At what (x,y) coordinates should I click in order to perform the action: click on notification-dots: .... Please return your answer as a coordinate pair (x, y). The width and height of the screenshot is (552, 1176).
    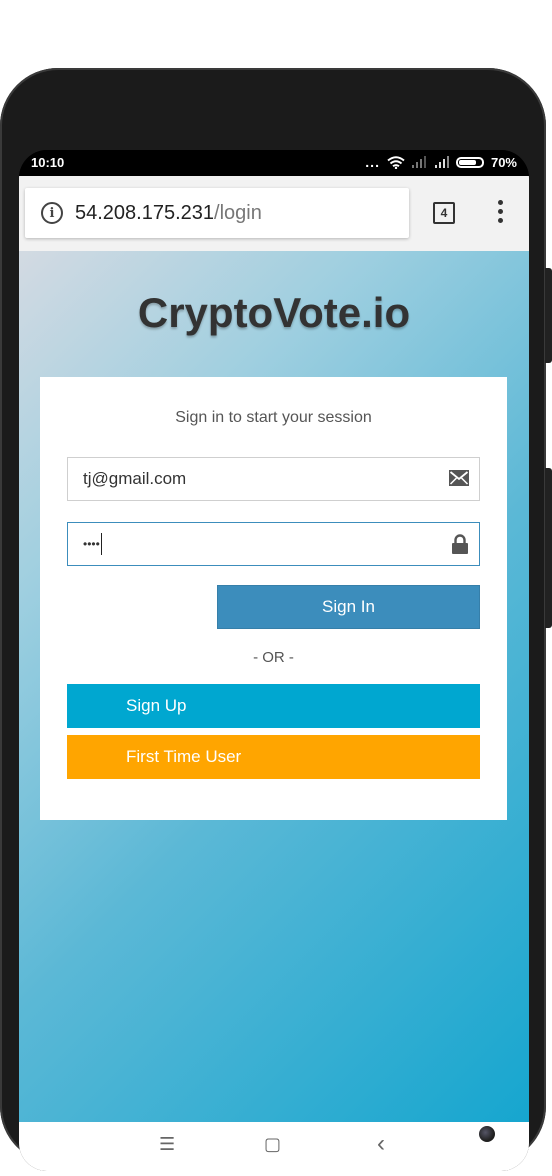
    Looking at the image, I should click on (372, 162).